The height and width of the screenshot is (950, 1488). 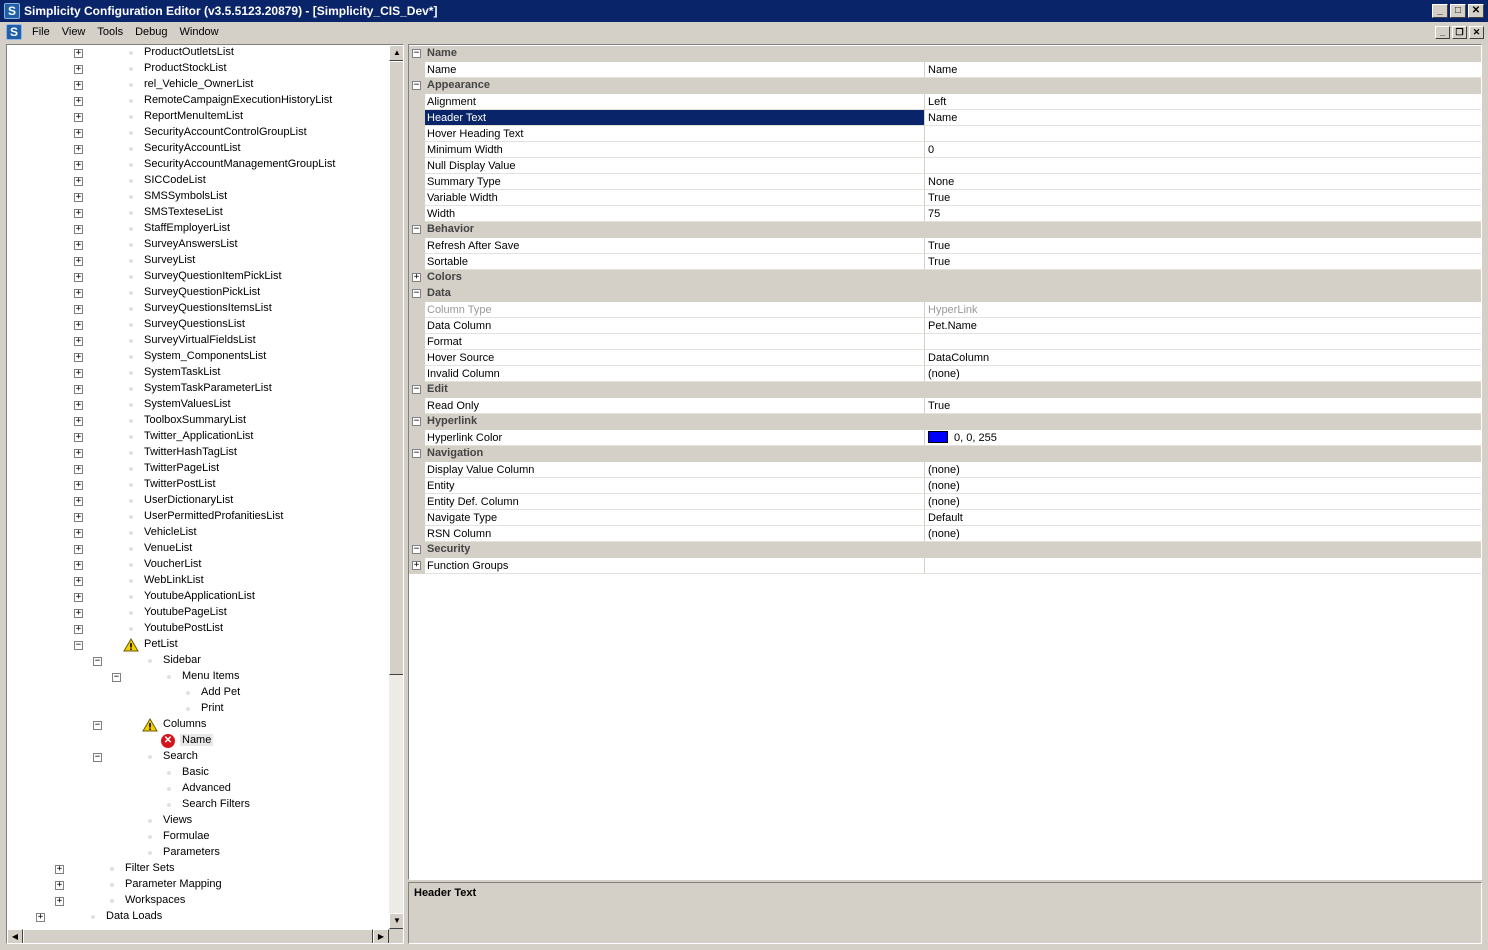 I want to click on tree-item-label: SecurityAccountControlGroupList, so click(x=225, y=132).